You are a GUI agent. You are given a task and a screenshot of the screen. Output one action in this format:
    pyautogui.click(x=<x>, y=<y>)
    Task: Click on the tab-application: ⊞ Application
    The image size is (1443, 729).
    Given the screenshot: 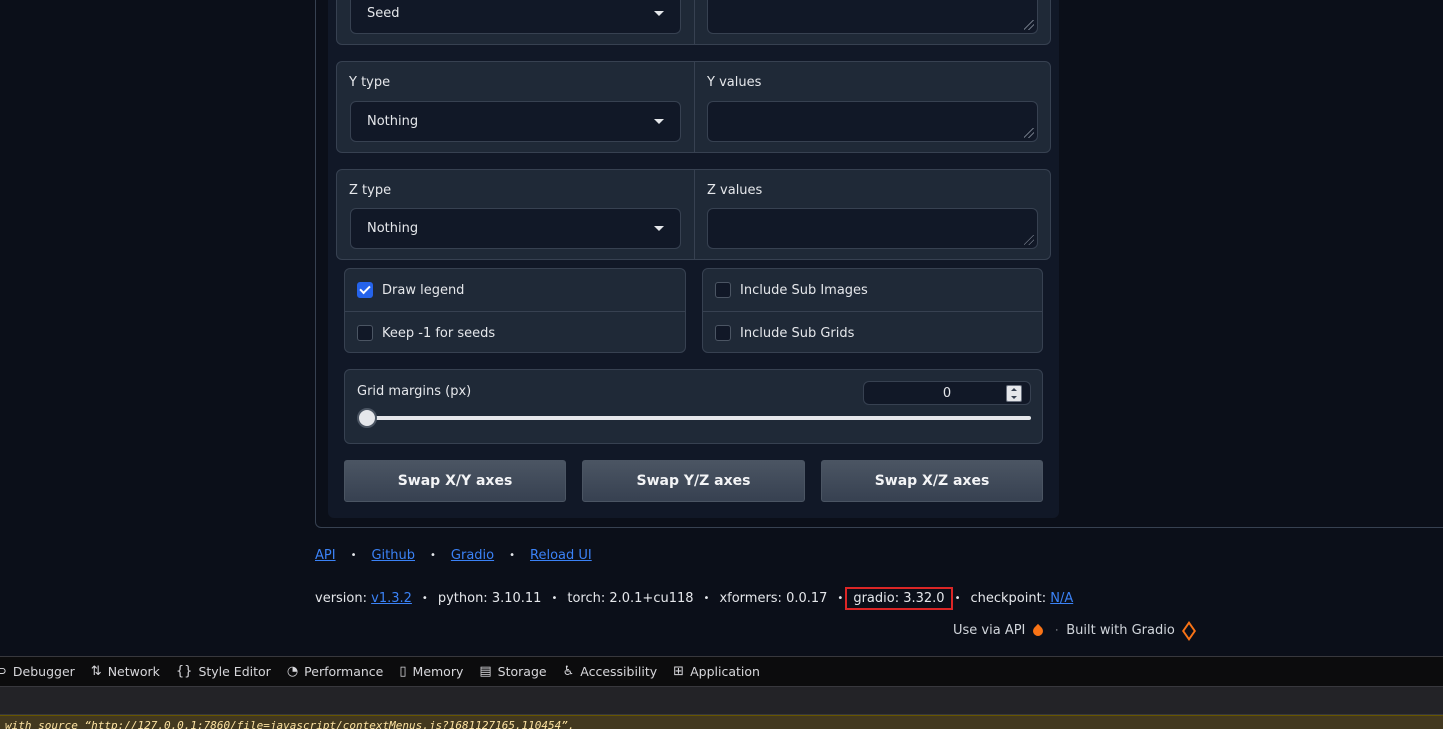 What is the action you would take?
    pyautogui.click(x=716, y=671)
    